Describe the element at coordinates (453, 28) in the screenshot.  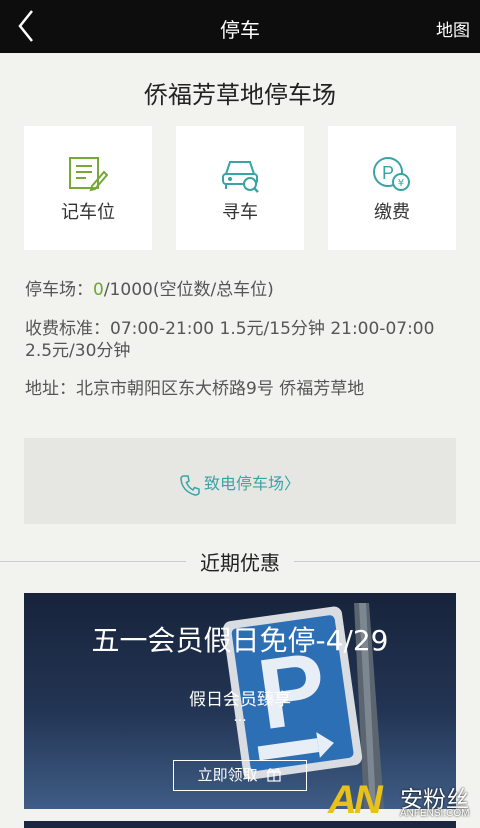
I see `map-button: 地图` at that location.